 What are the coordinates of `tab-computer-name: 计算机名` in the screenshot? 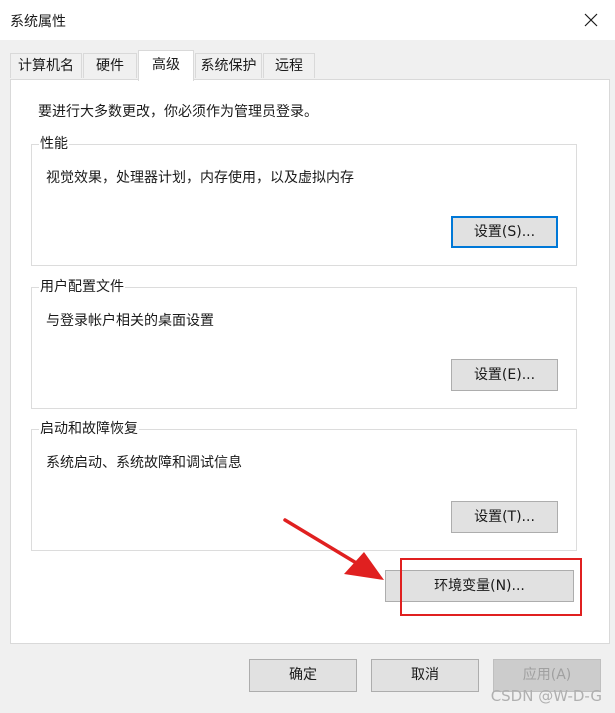 It's located at (46, 65).